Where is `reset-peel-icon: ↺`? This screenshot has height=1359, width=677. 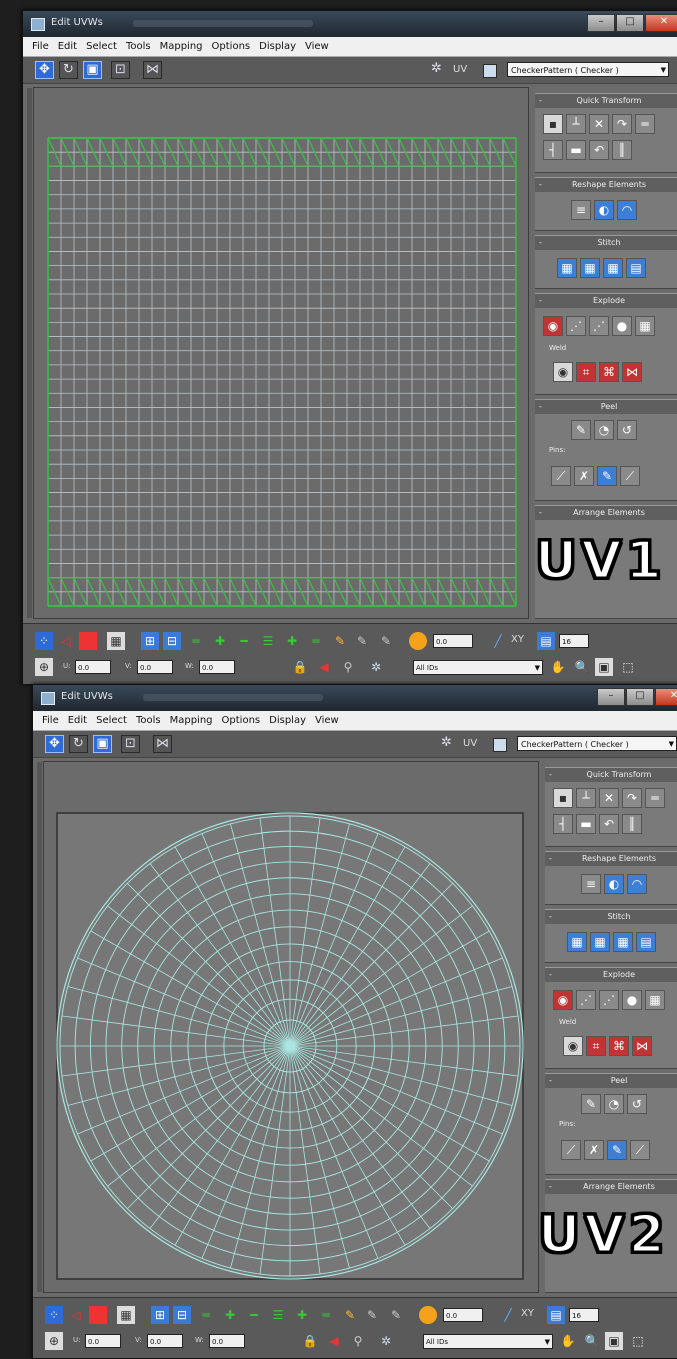
reset-peel-icon: ↺ is located at coordinates (637, 1104).